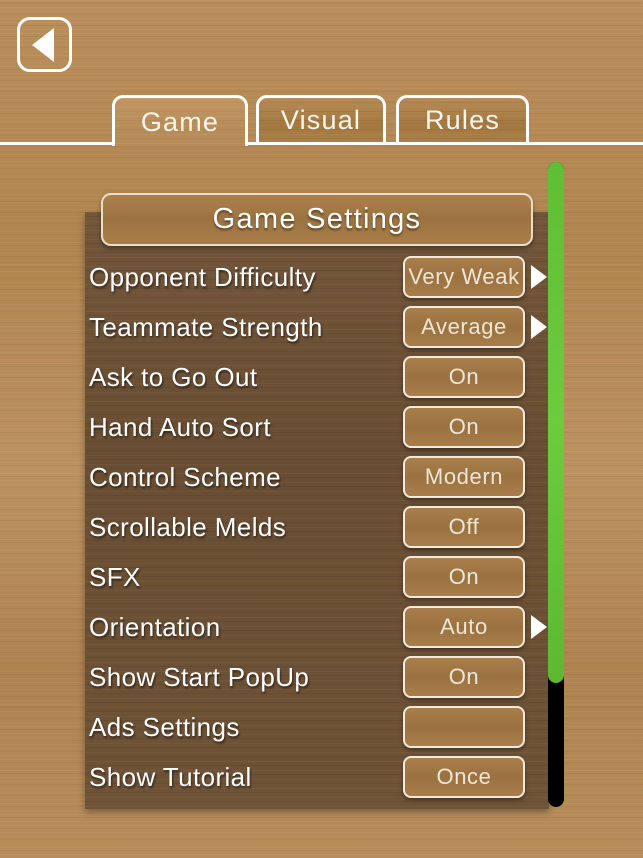  I want to click on setting-value-show-tutorial: Once, so click(464, 777).